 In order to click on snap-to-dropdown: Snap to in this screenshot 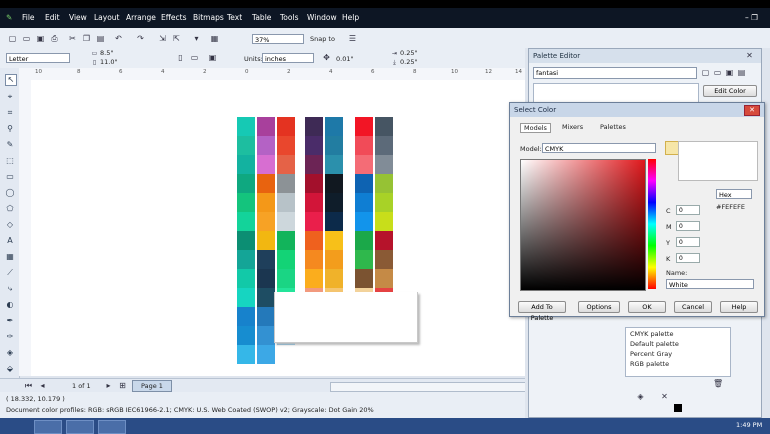, I will do `click(322, 39)`.